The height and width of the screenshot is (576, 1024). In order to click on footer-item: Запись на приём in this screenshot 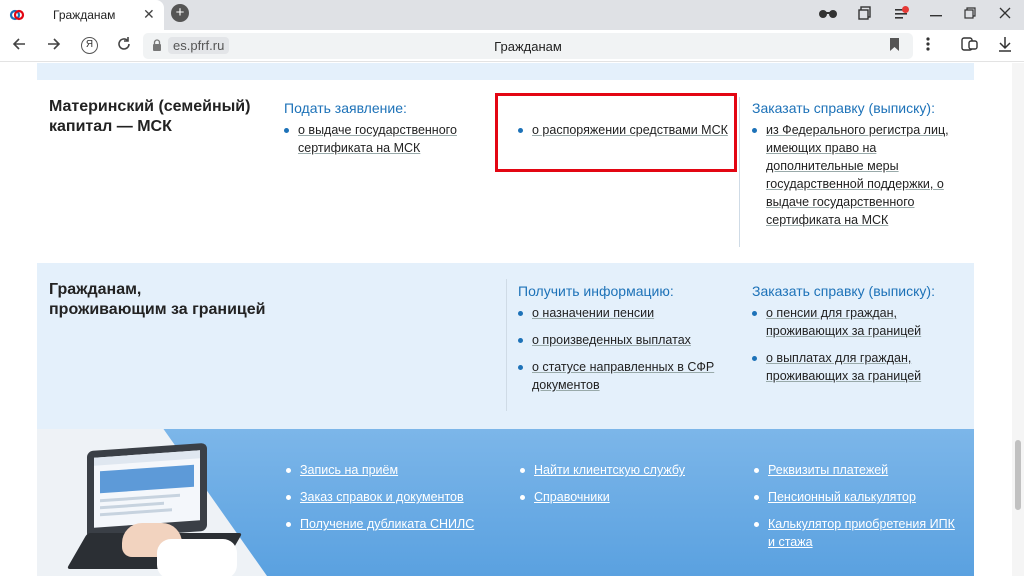, I will do `click(386, 470)`.